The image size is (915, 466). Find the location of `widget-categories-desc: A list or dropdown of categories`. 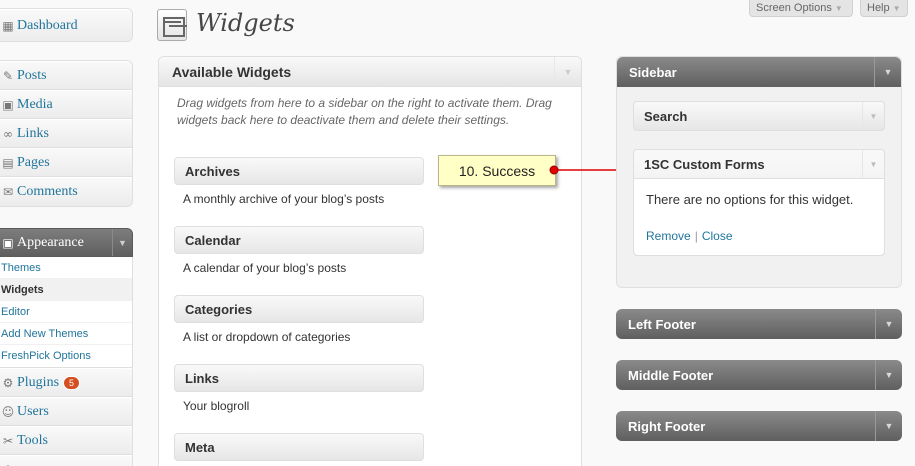

widget-categories-desc: A list or dropdown of categories is located at coordinates (267, 337).